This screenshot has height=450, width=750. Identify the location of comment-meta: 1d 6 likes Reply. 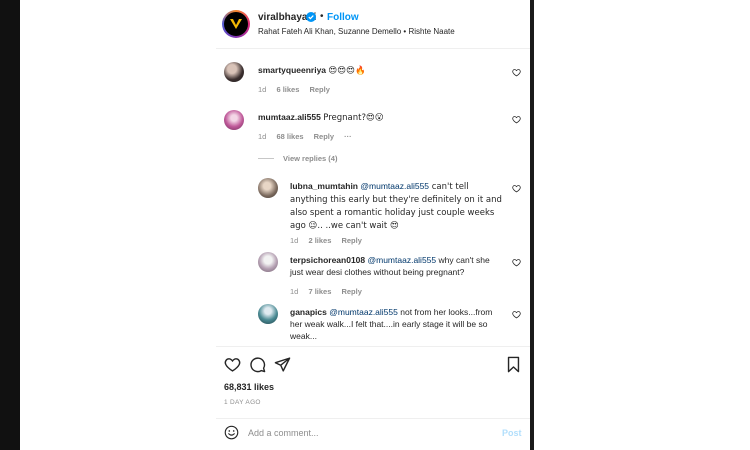
(298, 89).